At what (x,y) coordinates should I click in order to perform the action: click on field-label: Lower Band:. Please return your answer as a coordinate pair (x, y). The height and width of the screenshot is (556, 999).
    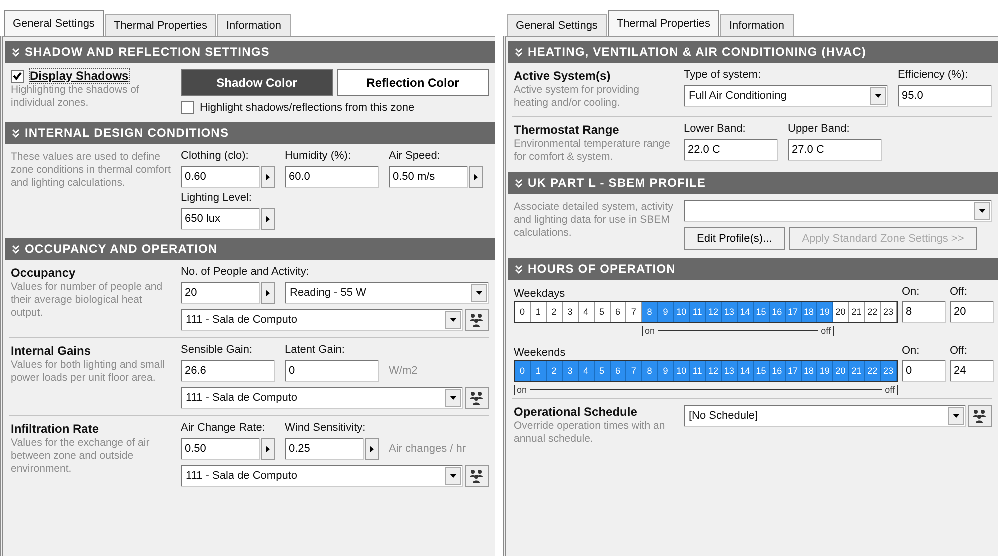
    Looking at the image, I should click on (715, 130).